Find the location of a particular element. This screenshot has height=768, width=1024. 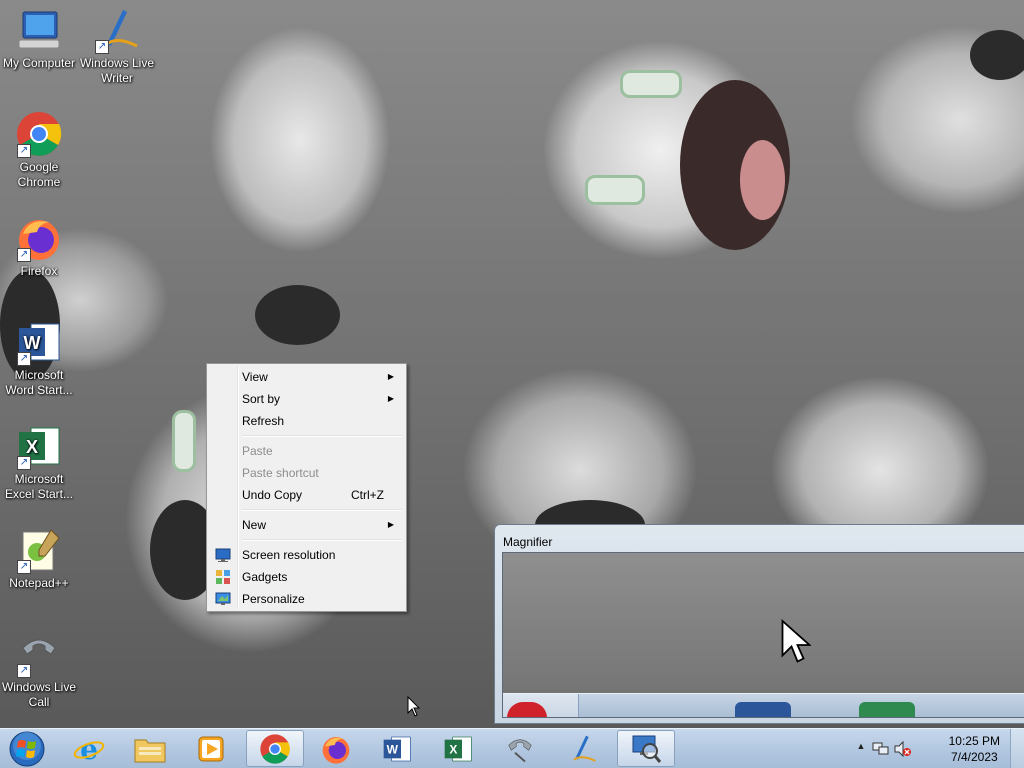

menu-item-new: New ▶ is located at coordinates (306, 525).